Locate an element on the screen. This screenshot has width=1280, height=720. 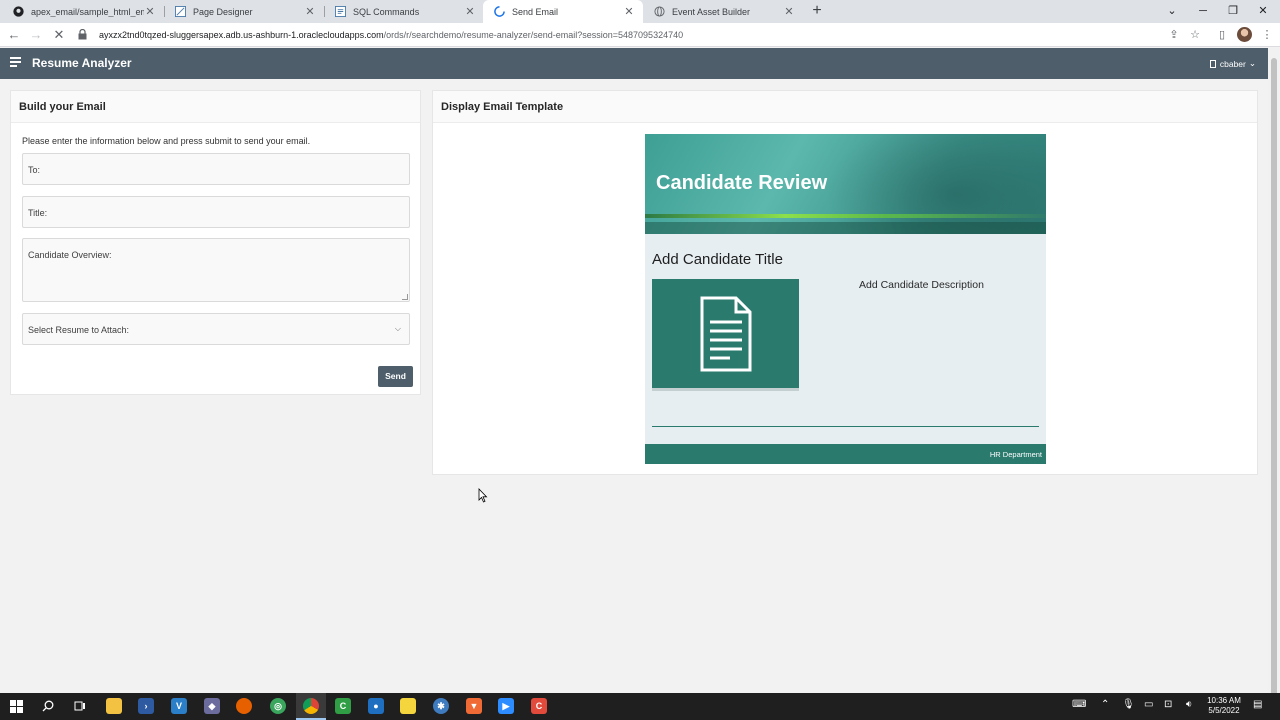
loading-icon is located at coordinates (499, 12).